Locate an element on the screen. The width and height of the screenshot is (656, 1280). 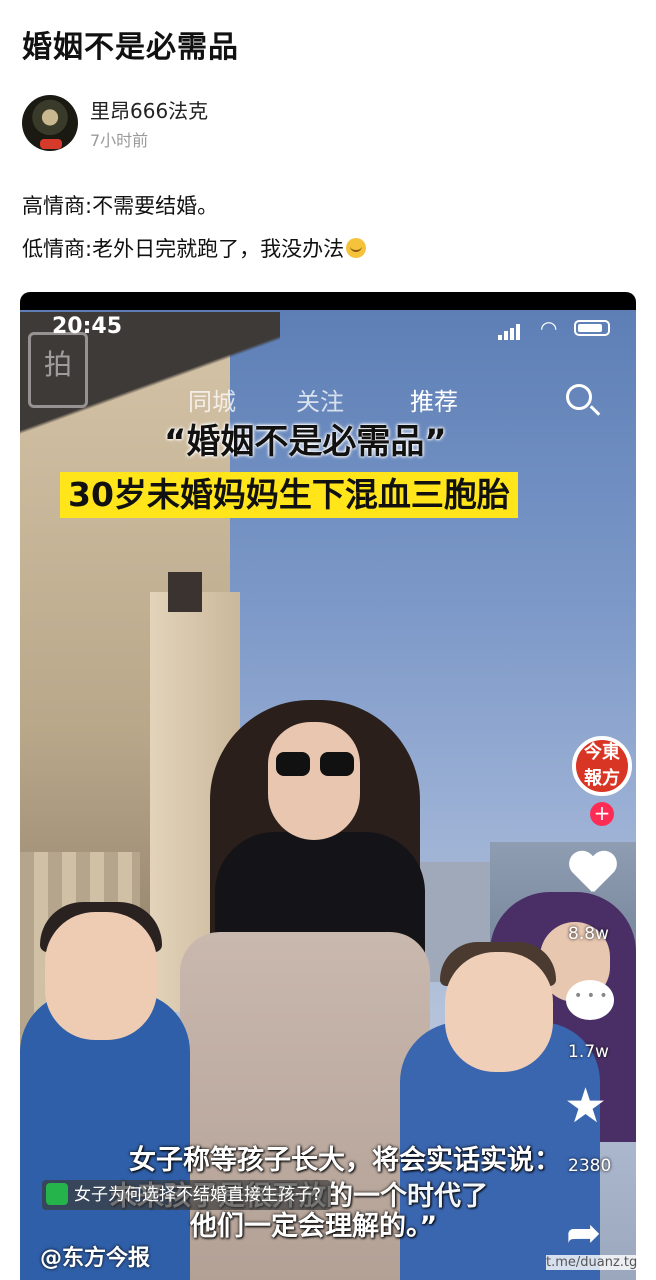
follow-plus-icon: + is located at coordinates (602, 814).